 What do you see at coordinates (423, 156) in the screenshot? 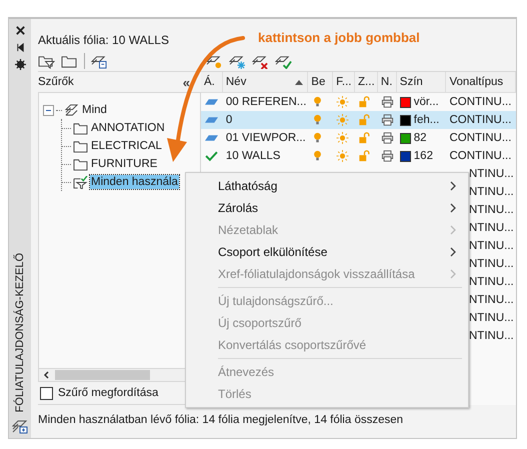
I see `color-name: 162` at bounding box center [423, 156].